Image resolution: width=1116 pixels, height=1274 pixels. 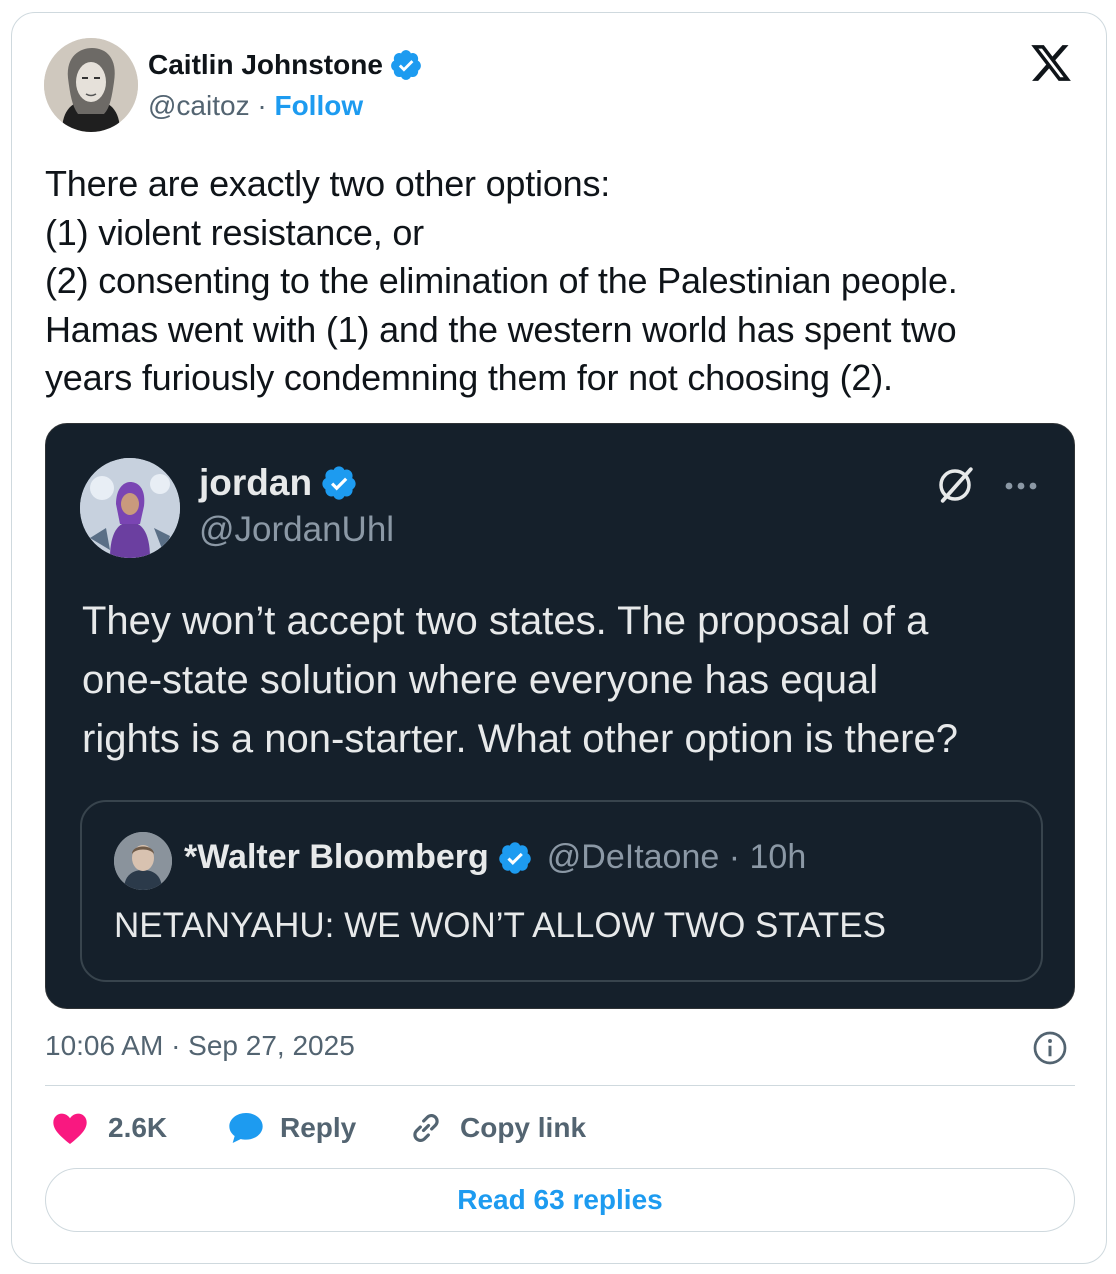 I want to click on author-name-text: Caitlin Johnstone, so click(x=265, y=65).